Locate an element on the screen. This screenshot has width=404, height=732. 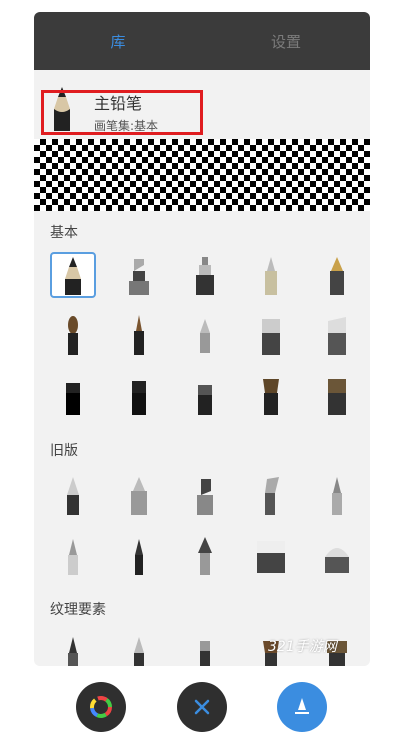
legacy-airbrush is located at coordinates (337, 495).